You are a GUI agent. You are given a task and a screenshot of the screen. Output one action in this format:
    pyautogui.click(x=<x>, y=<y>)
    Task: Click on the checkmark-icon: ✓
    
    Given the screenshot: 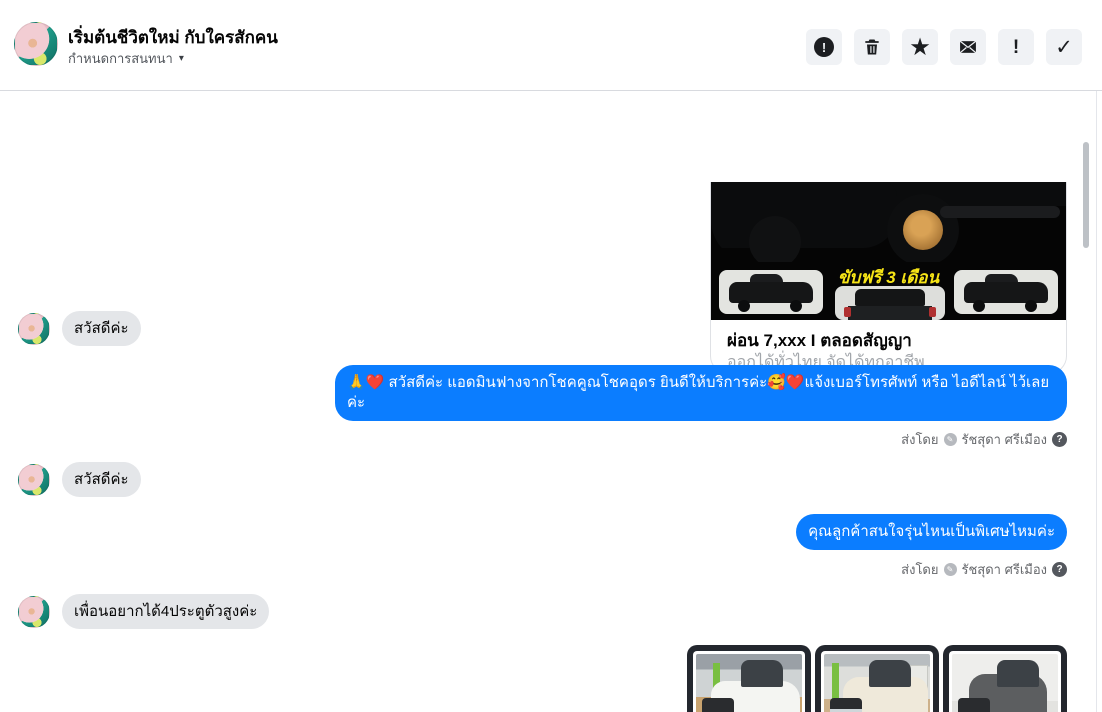 What is the action you would take?
    pyautogui.click(x=1064, y=47)
    